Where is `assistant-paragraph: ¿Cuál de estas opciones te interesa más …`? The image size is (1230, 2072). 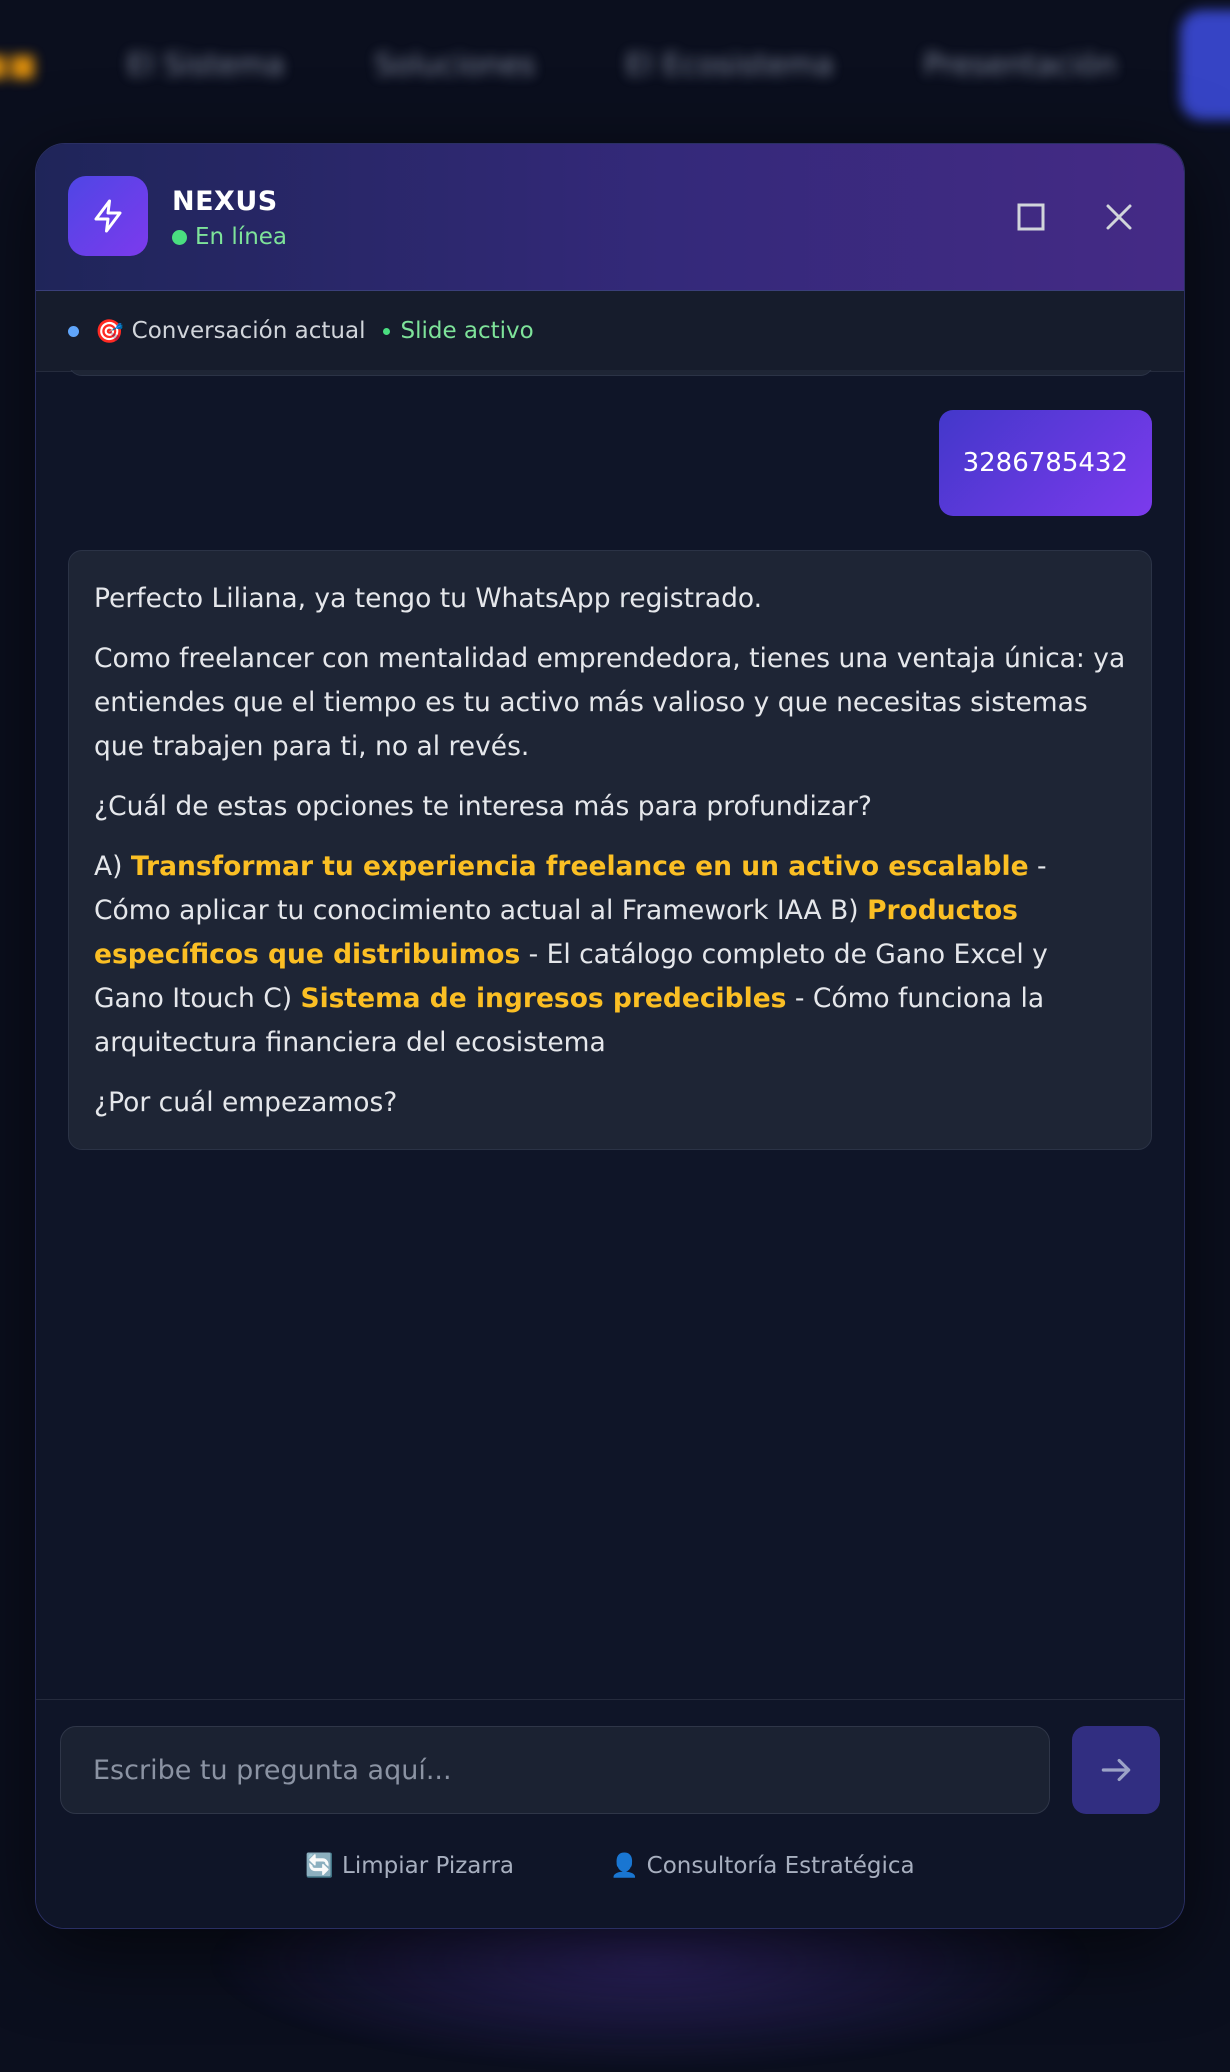 assistant-paragraph: ¿Cuál de estas opciones te interesa más … is located at coordinates (483, 806).